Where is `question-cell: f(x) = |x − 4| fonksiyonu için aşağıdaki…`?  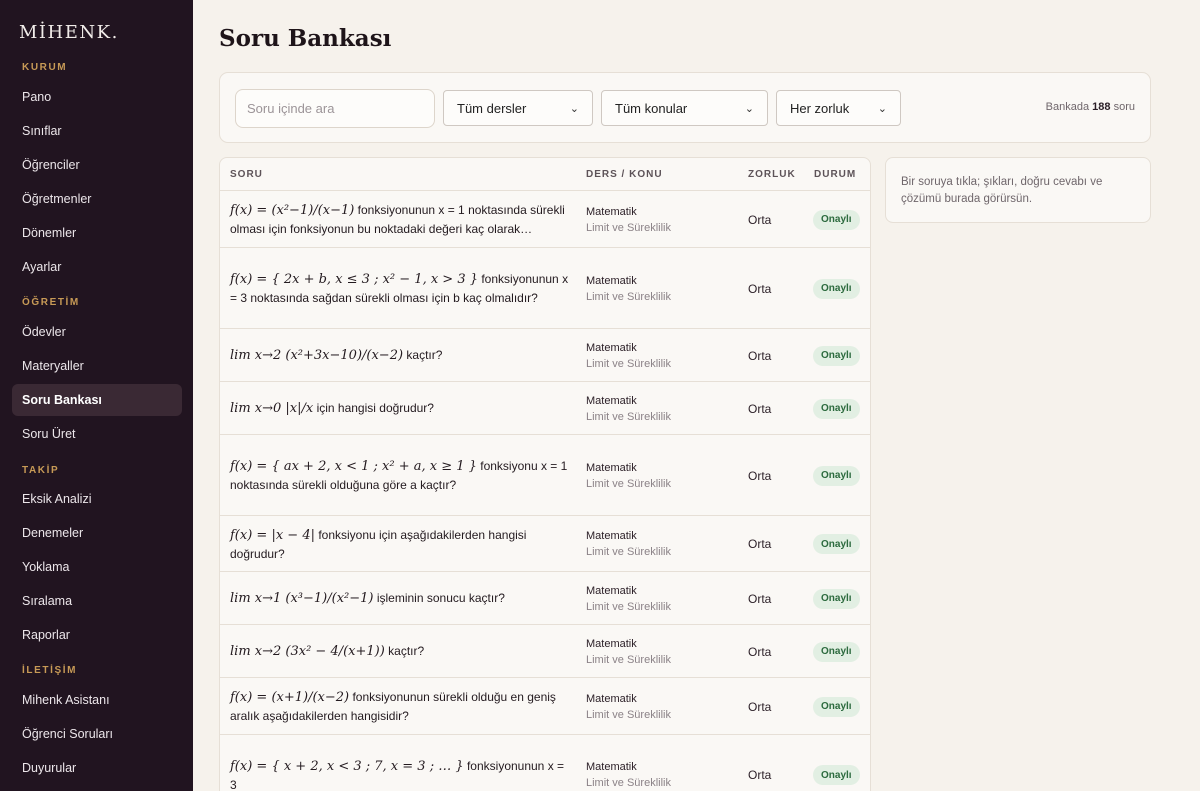
question-cell: f(x) = |x − 4| fonksiyonu için aşağıdaki… is located at coordinates (400, 544).